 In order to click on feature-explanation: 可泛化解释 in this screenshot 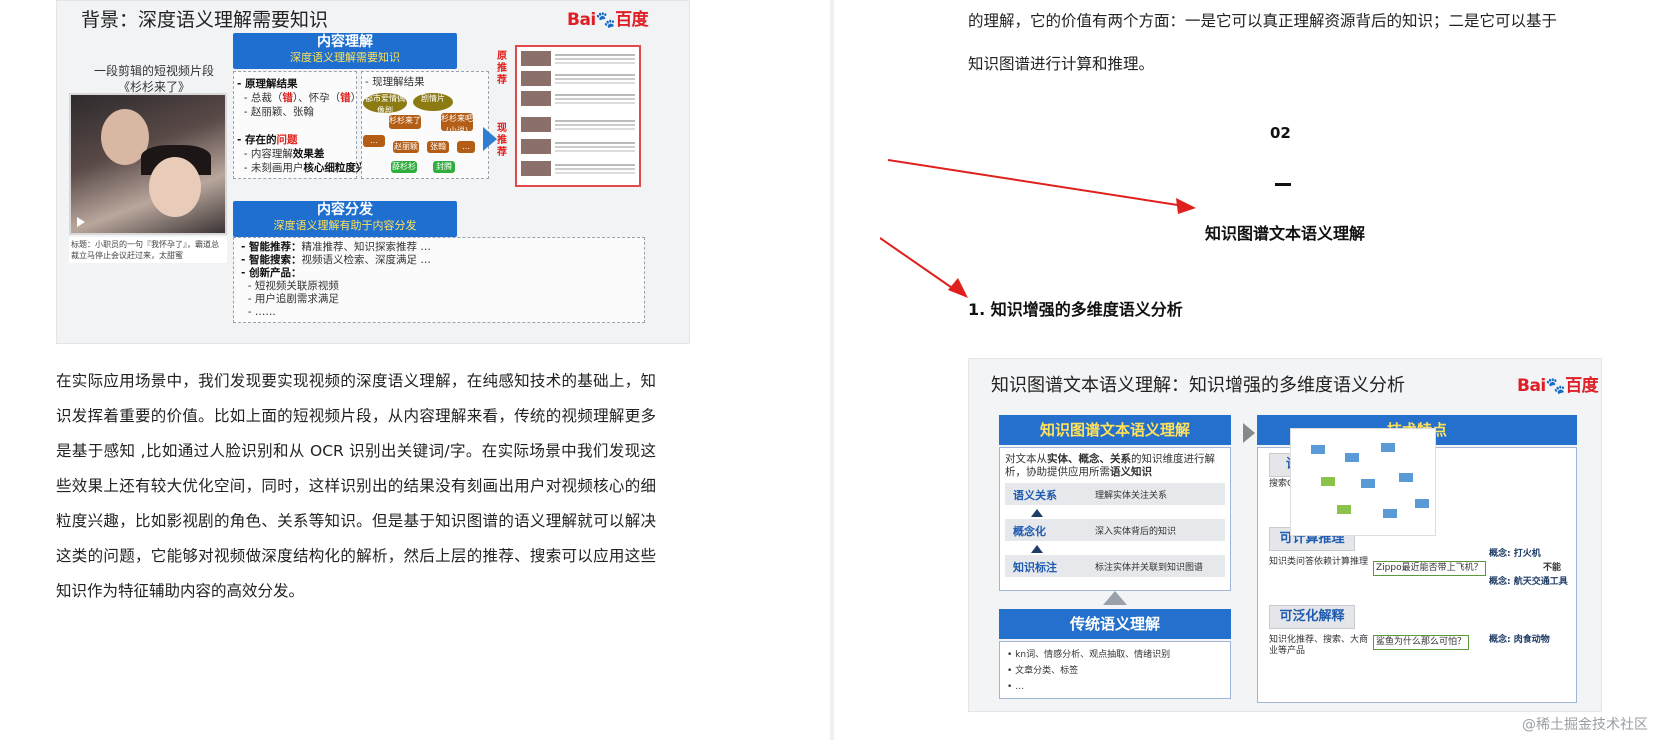, I will do `click(1312, 617)`.